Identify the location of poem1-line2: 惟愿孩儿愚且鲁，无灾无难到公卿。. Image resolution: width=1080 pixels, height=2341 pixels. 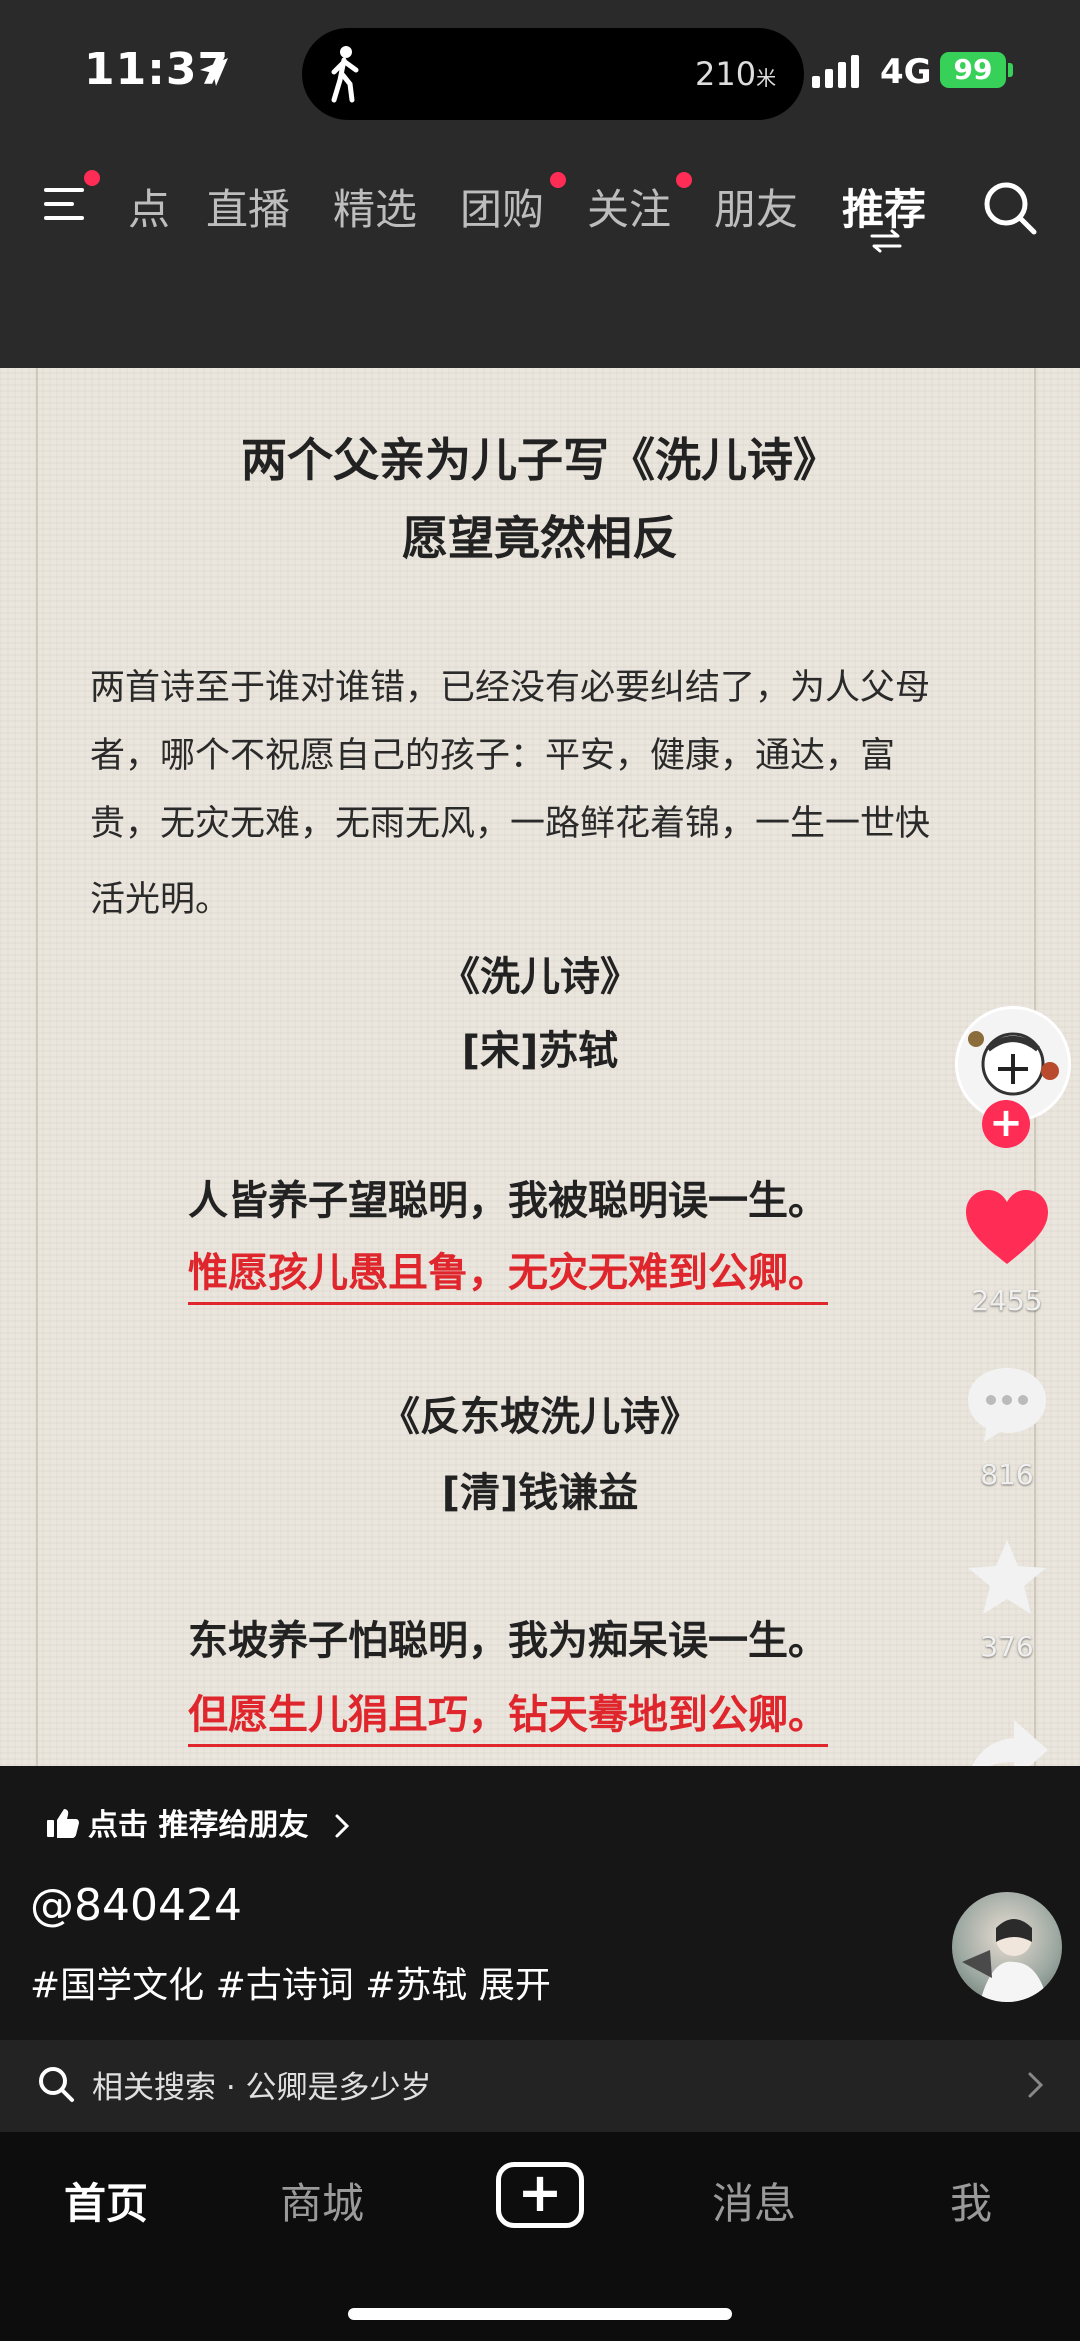
(508, 1272).